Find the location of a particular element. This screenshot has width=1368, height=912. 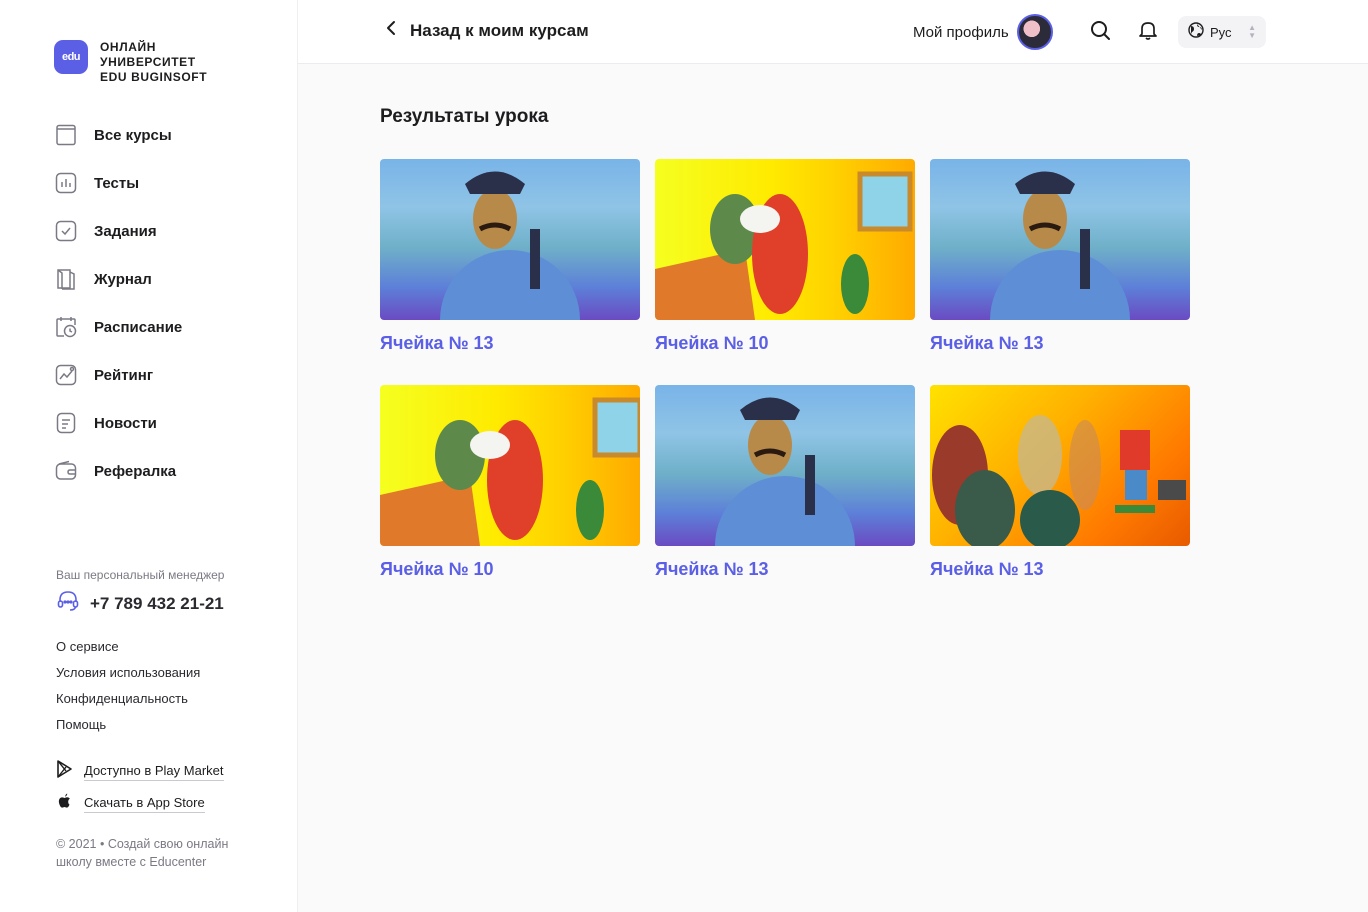

news-icon is located at coordinates (66, 423).